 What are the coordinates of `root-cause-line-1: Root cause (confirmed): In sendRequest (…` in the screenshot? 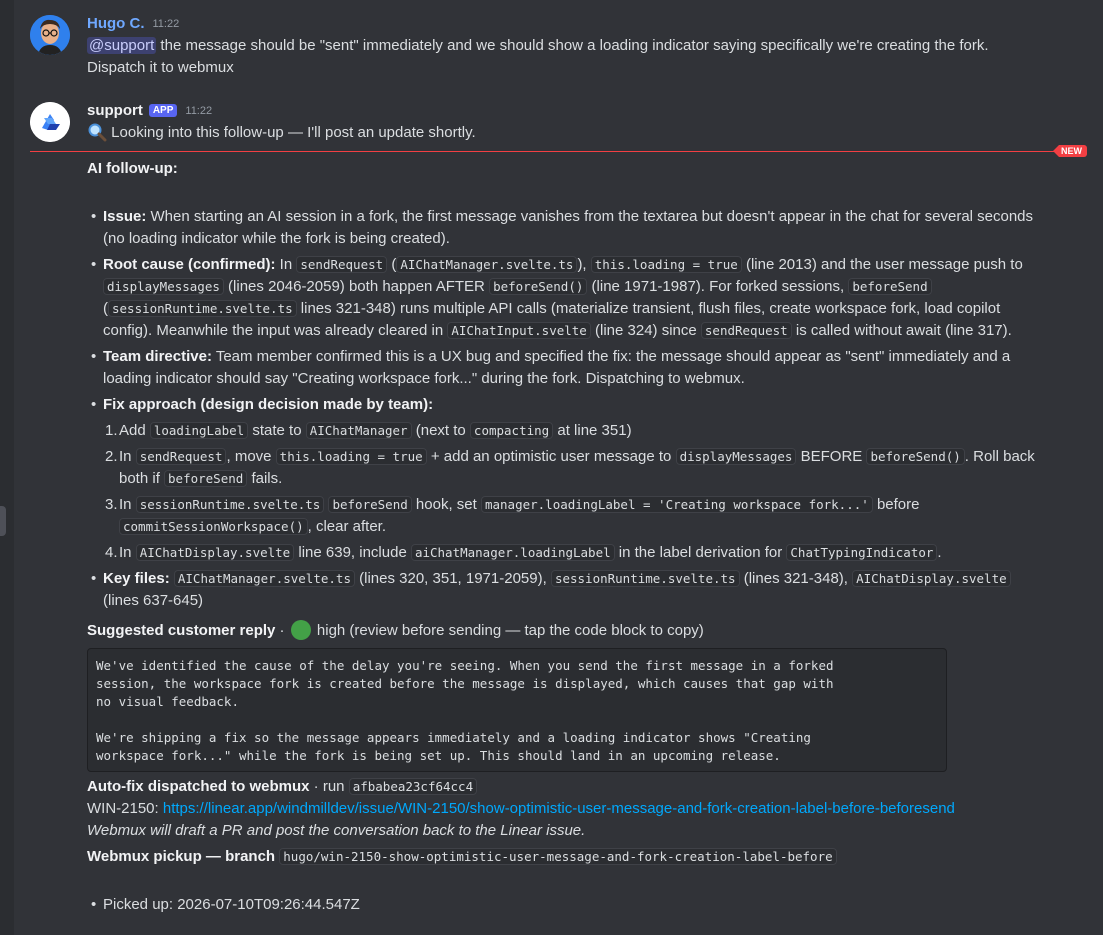 It's located at (563, 264).